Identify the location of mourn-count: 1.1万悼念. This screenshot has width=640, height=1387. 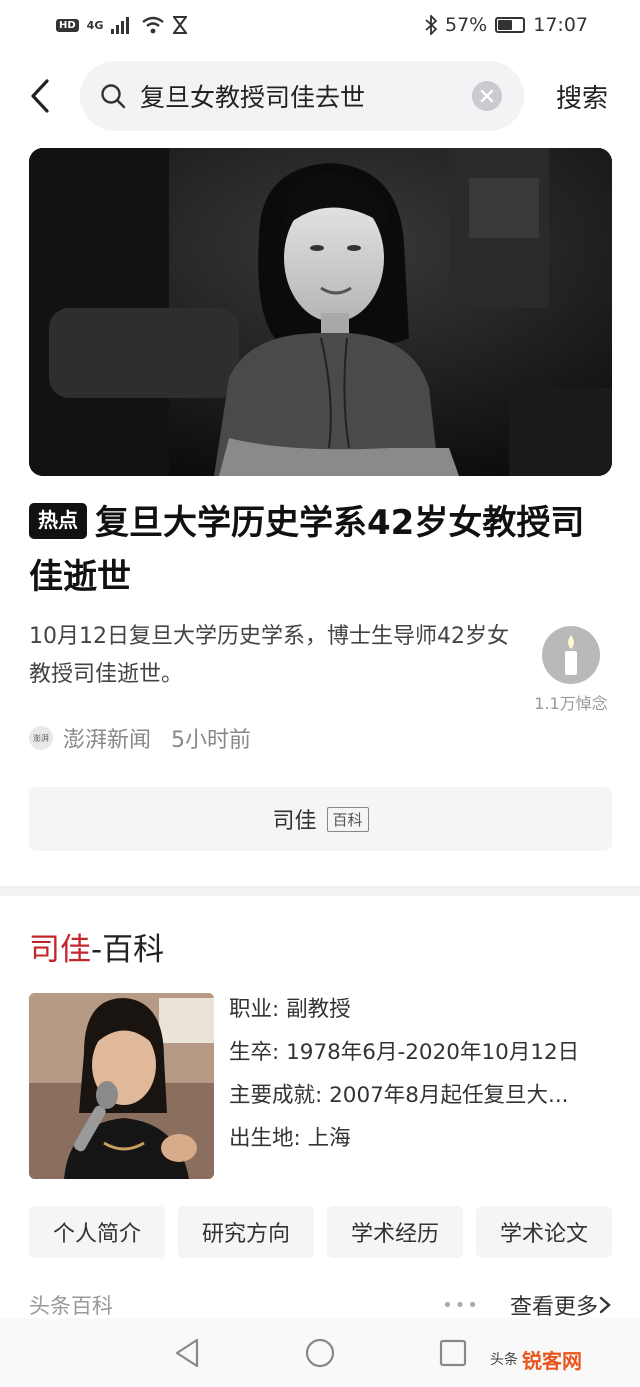
(571, 703).